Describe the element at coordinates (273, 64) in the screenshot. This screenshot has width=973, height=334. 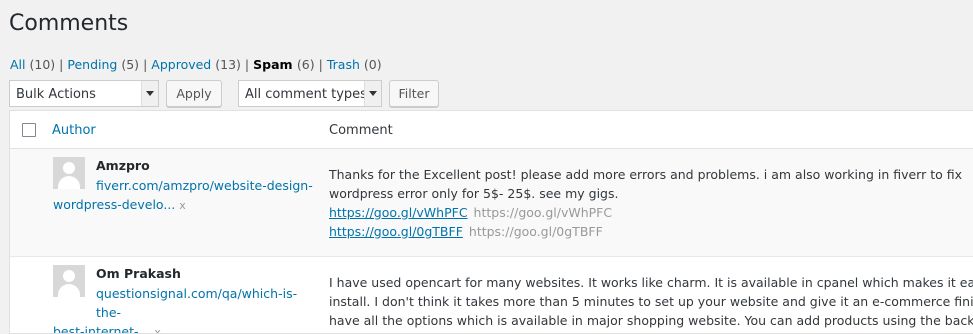
I see `filter-spam-label: Spam` at that location.